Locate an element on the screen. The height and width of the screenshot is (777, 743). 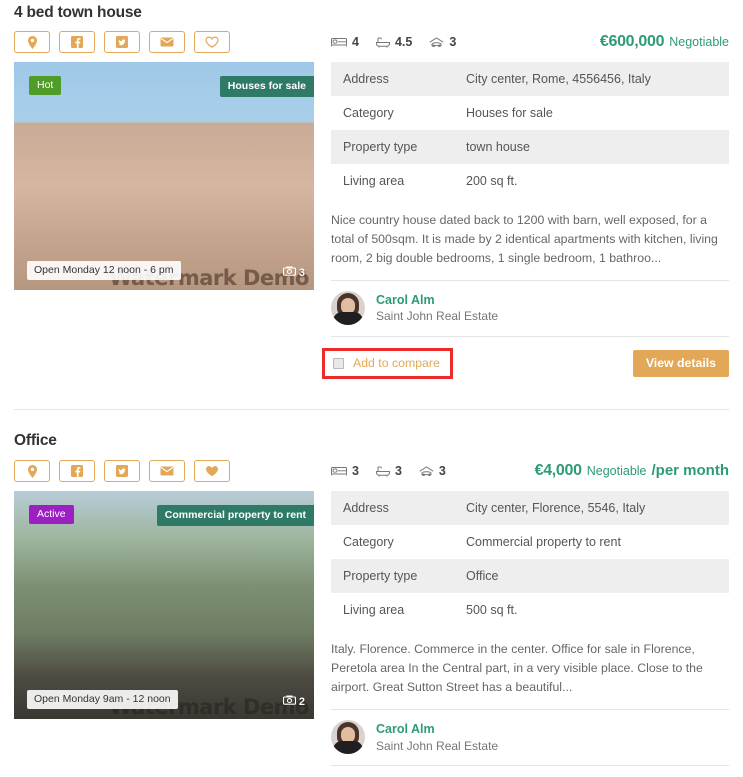
view-details-button: View details is located at coordinates (680, 364).